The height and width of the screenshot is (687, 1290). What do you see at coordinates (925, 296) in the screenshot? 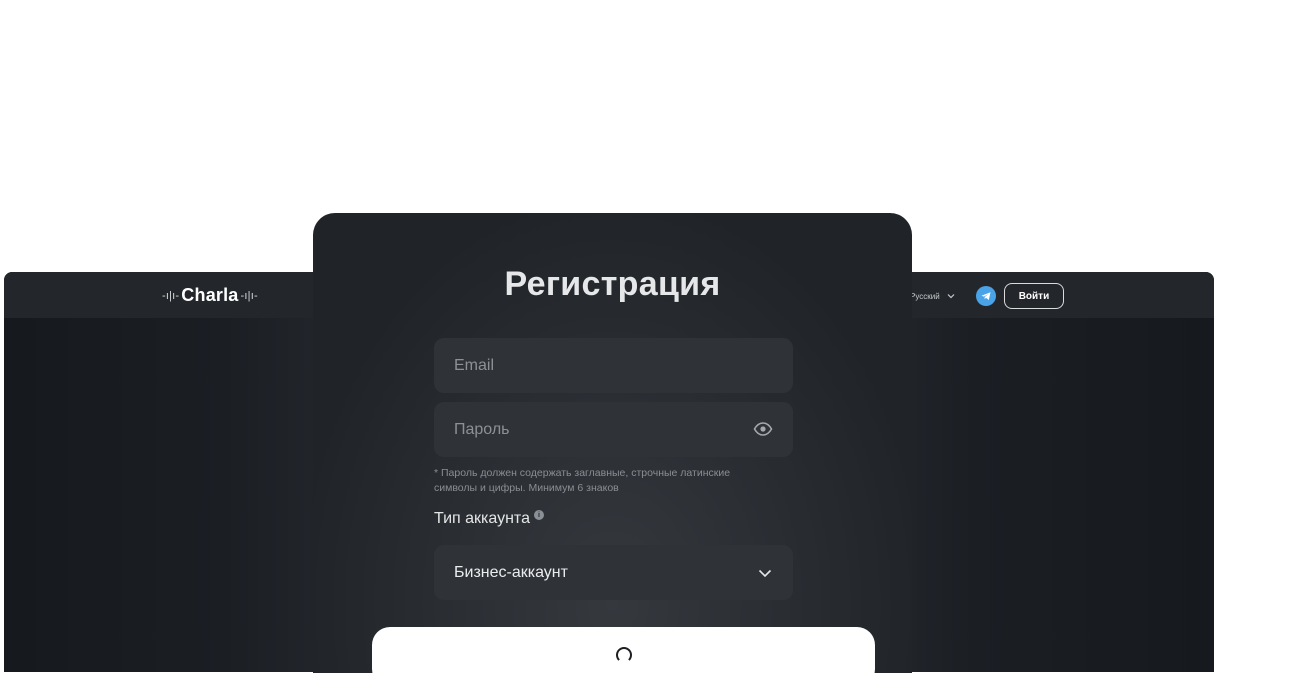
I see `language-label: Русский` at bounding box center [925, 296].